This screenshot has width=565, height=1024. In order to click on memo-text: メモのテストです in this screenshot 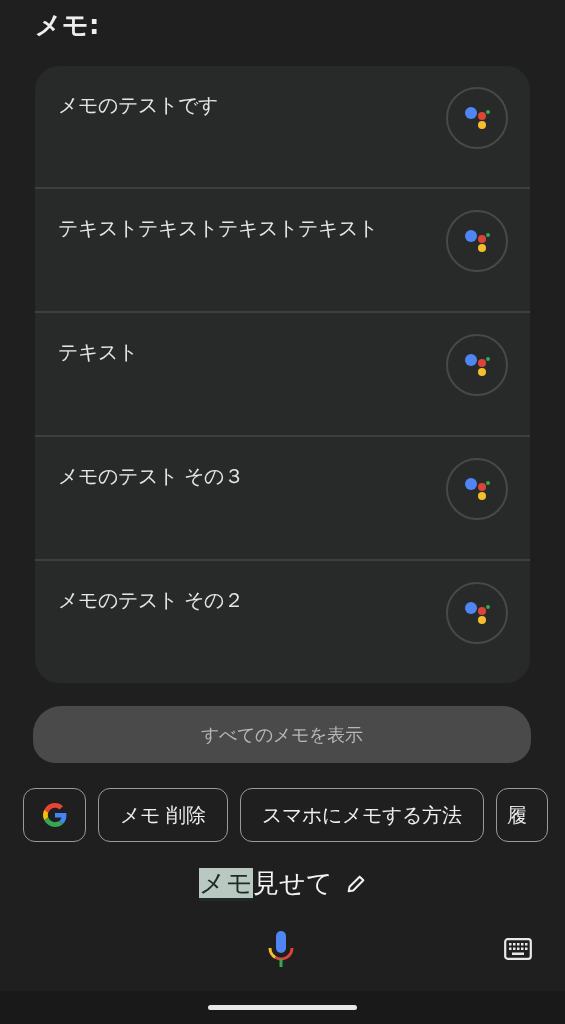, I will do `click(138, 105)`.